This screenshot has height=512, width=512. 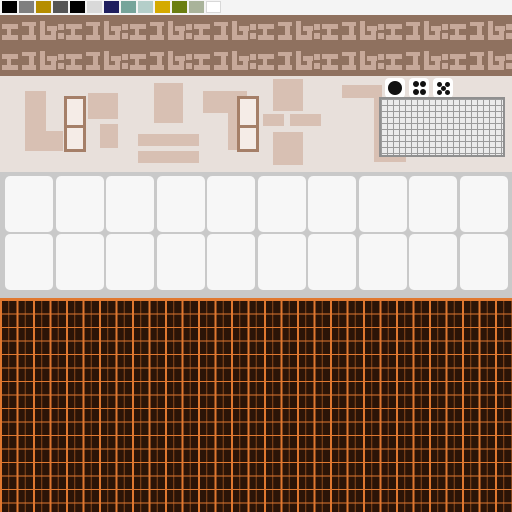 I want to click on color-palette-bar, so click(x=256, y=7).